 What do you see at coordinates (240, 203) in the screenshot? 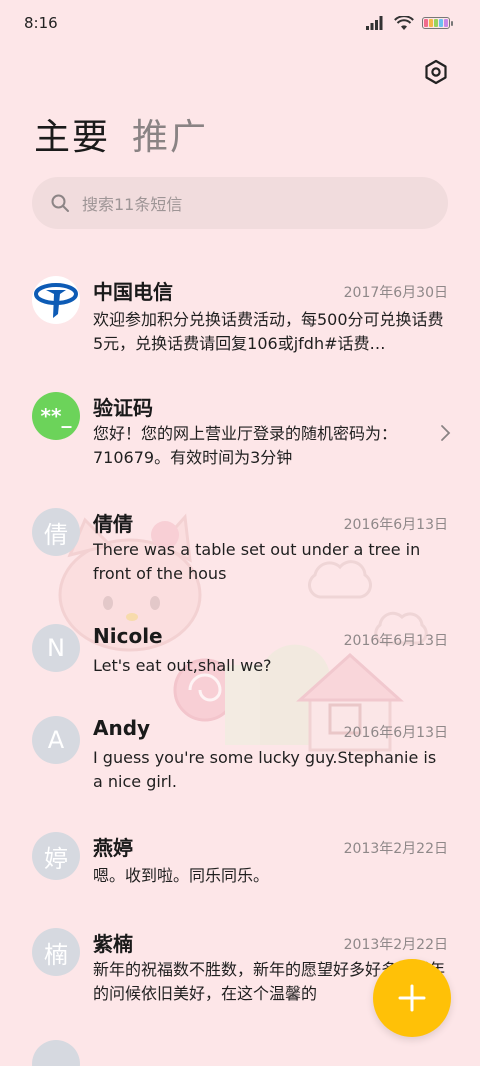
I see `search-input: 搜索11条短信` at bounding box center [240, 203].